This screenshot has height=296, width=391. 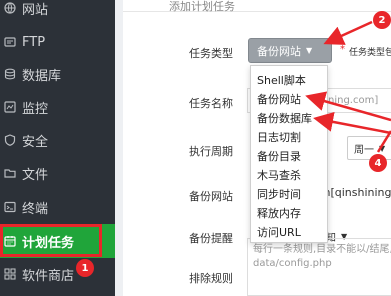 What do you see at coordinates (289, 79) in the screenshot?
I see `dropdown-option-shell: Shell脚本` at bounding box center [289, 79].